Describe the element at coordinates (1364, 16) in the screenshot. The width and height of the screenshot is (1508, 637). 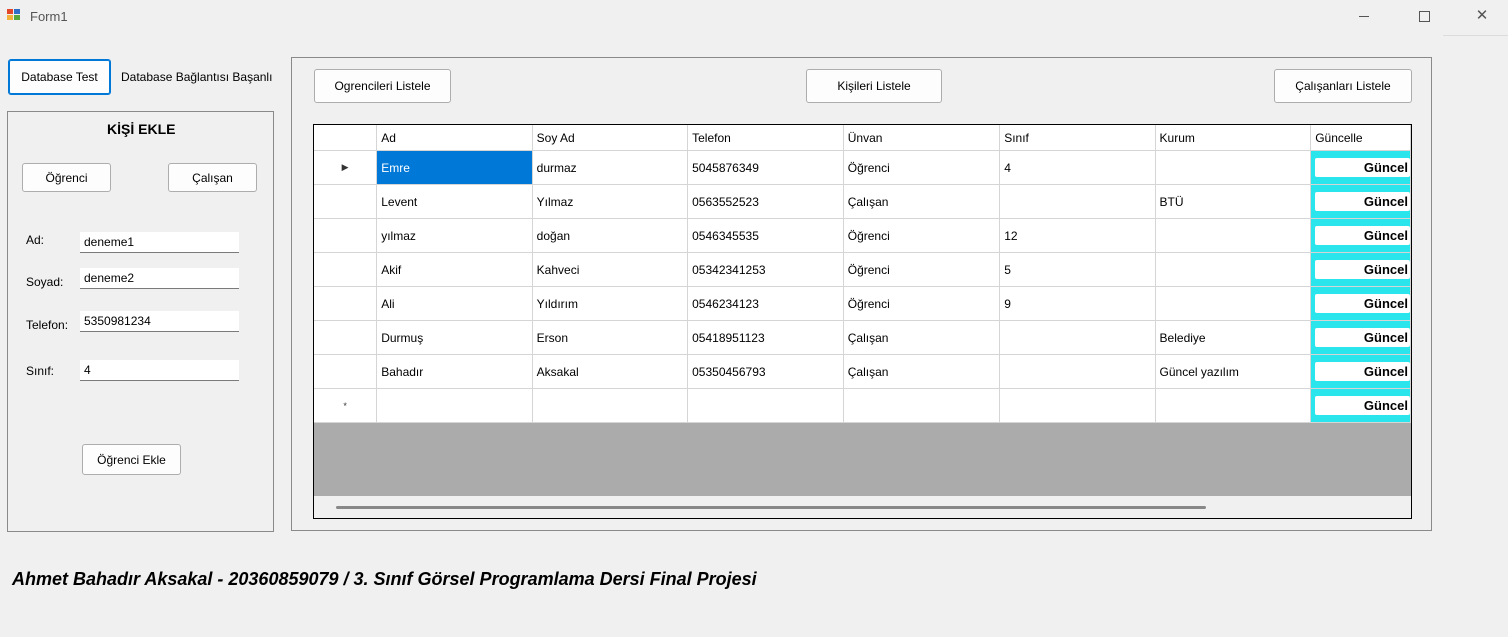
I see `minimize-icon` at that location.